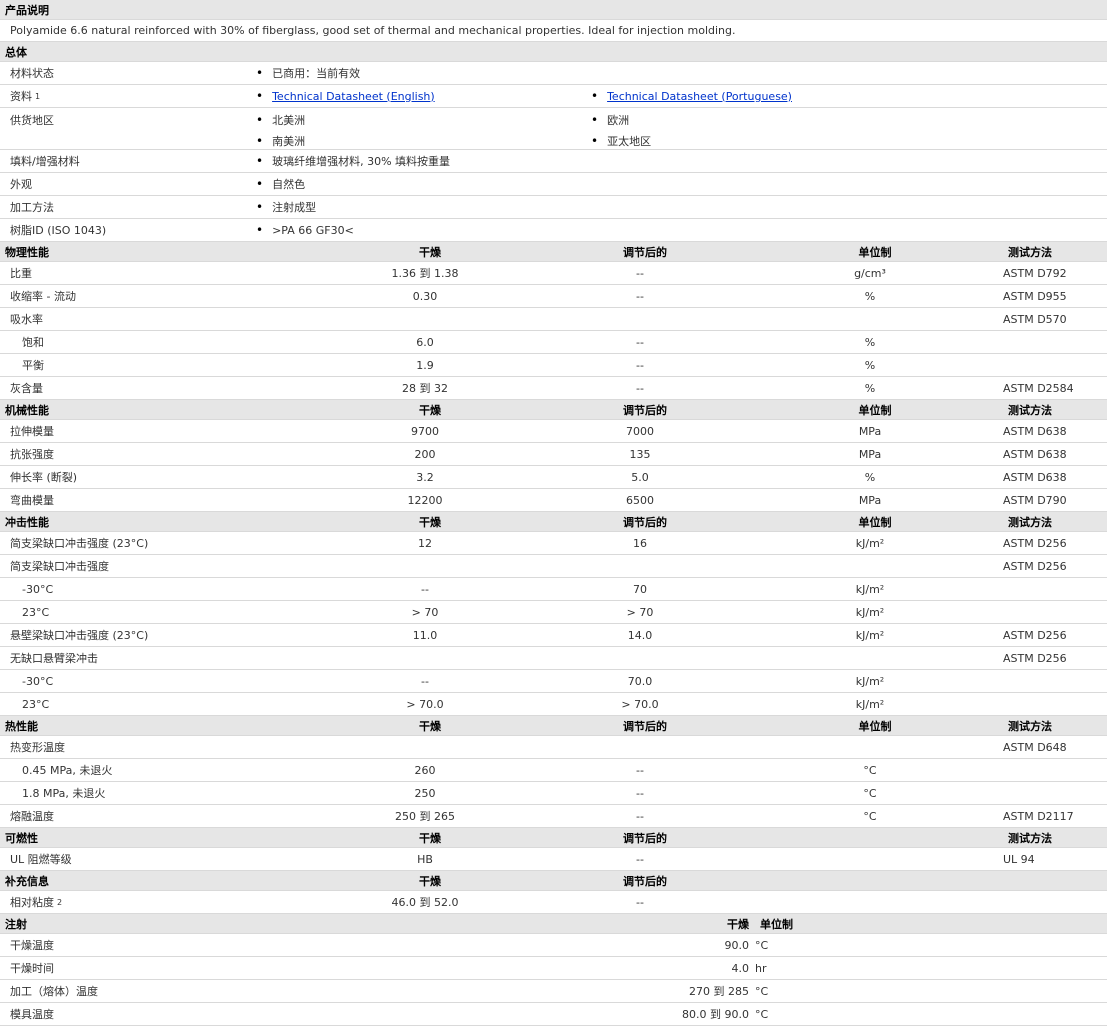 The width and height of the screenshot is (1107, 1026). Describe the element at coordinates (553, 902) in the screenshot. I see `property-row: 相对粘度 2 46.0 到 52.0 --` at that location.